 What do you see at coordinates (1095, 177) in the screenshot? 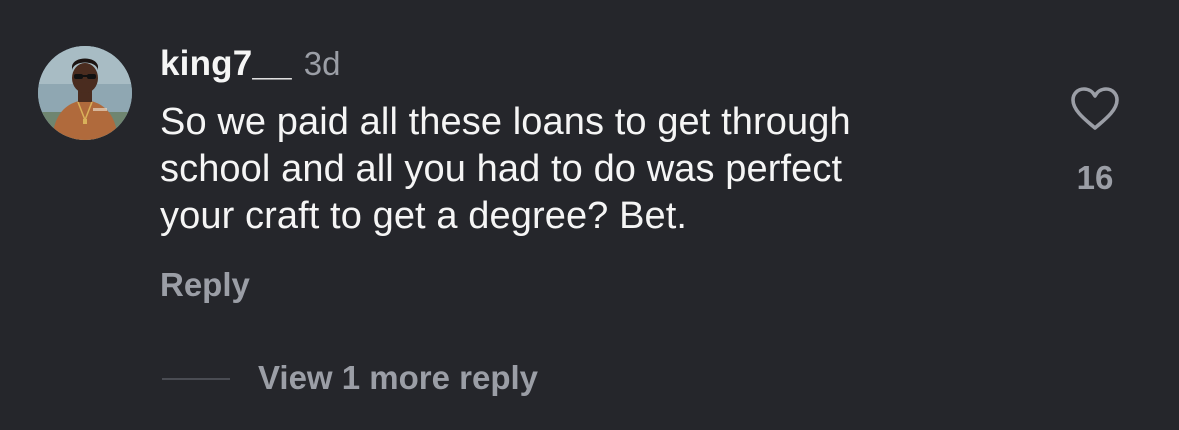
I see `like-count: 16` at bounding box center [1095, 177].